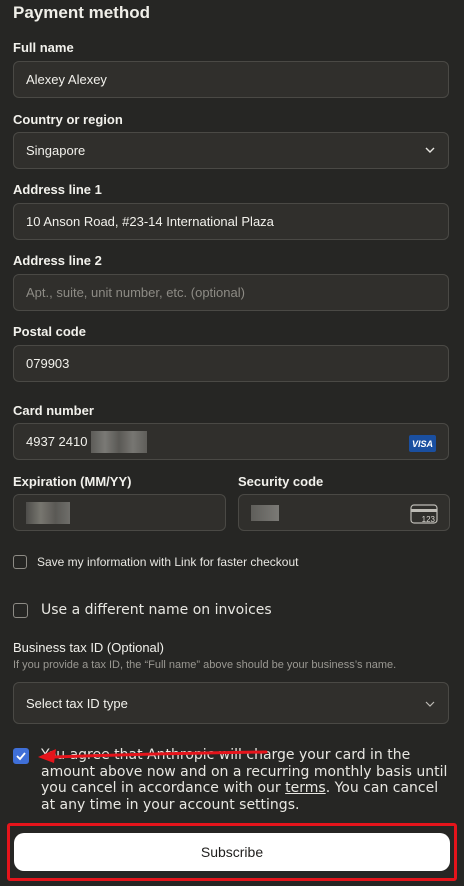  What do you see at coordinates (281, 481) in the screenshot?
I see `security-code-label: Security code` at bounding box center [281, 481].